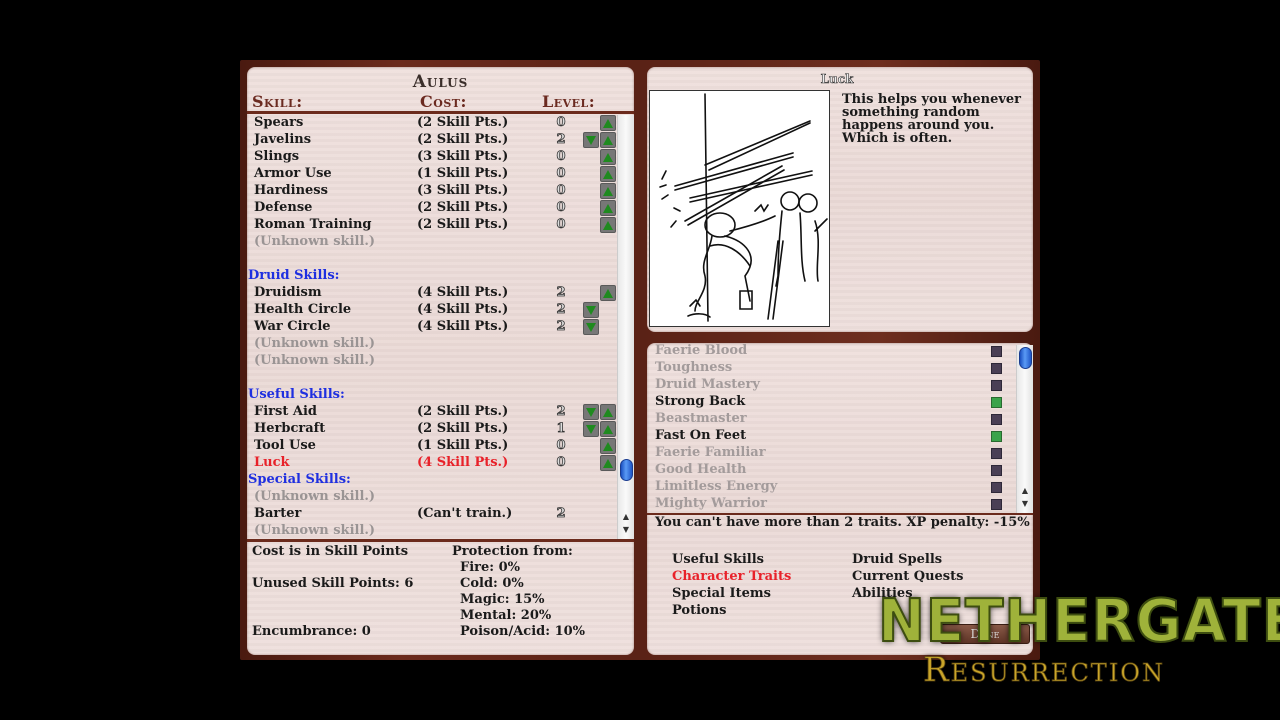  Describe the element at coordinates (835, 470) in the screenshot. I see `trait-row: Good Health` at that location.